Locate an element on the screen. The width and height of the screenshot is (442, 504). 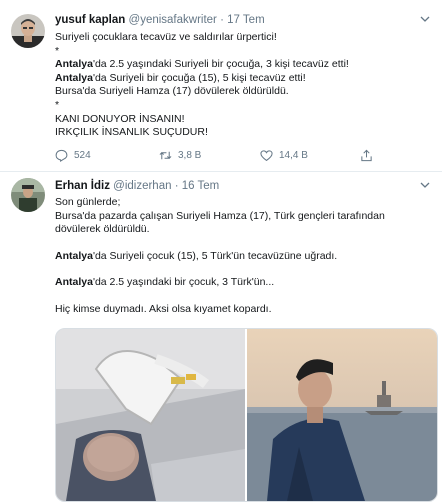
author-name: Erhan İdiz is located at coordinates (82, 186).